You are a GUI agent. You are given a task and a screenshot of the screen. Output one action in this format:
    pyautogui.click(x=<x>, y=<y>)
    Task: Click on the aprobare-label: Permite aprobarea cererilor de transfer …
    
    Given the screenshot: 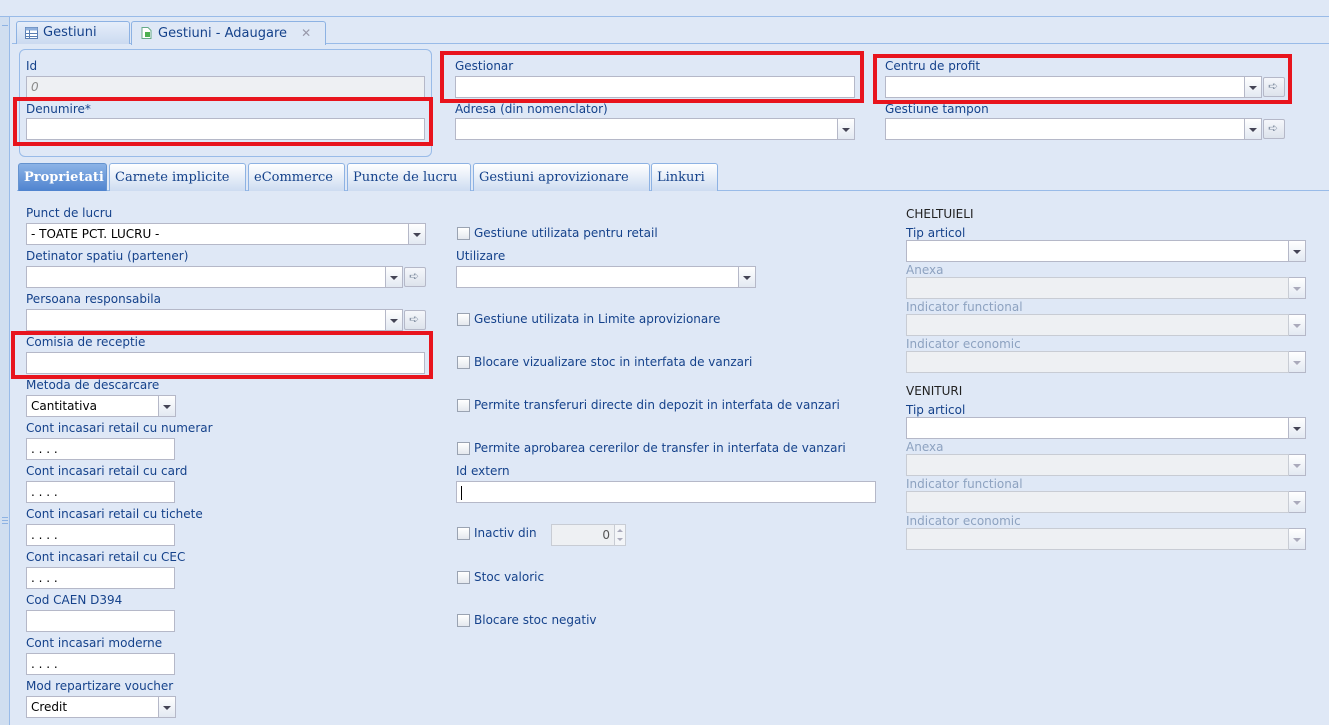 What is the action you would take?
    pyautogui.click(x=660, y=448)
    